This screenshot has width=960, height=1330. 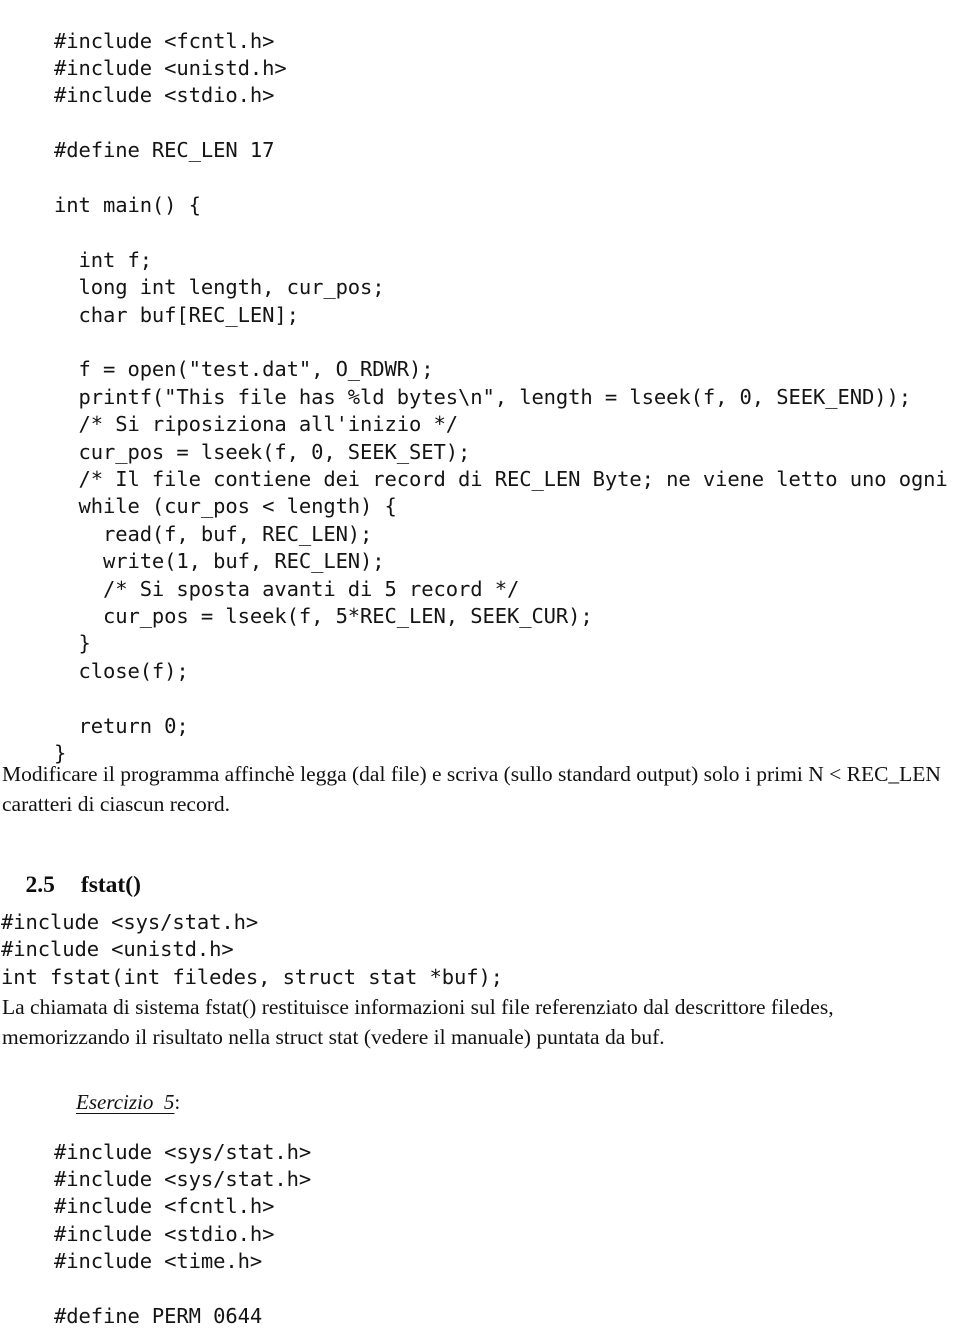 What do you see at coordinates (125, 1102) in the screenshot?
I see `exercise-label: Esercizio 5` at bounding box center [125, 1102].